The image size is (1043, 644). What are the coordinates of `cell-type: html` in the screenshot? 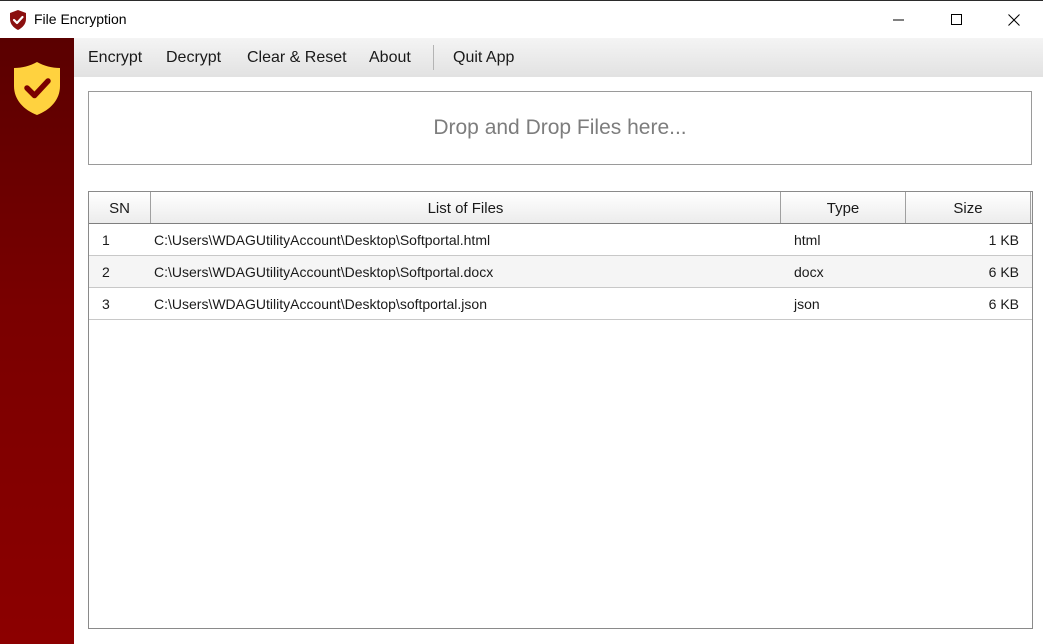 It's located at (807, 240).